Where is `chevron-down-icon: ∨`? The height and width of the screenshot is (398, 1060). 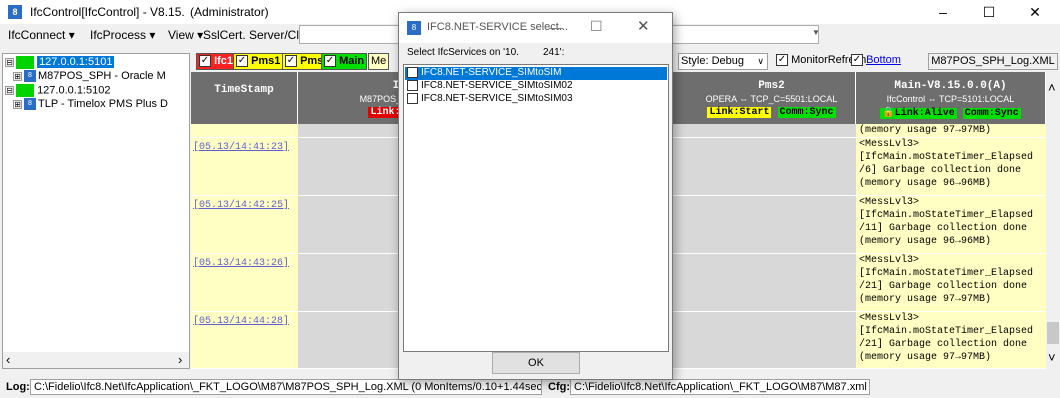
chevron-down-icon: ∨ is located at coordinates (760, 61).